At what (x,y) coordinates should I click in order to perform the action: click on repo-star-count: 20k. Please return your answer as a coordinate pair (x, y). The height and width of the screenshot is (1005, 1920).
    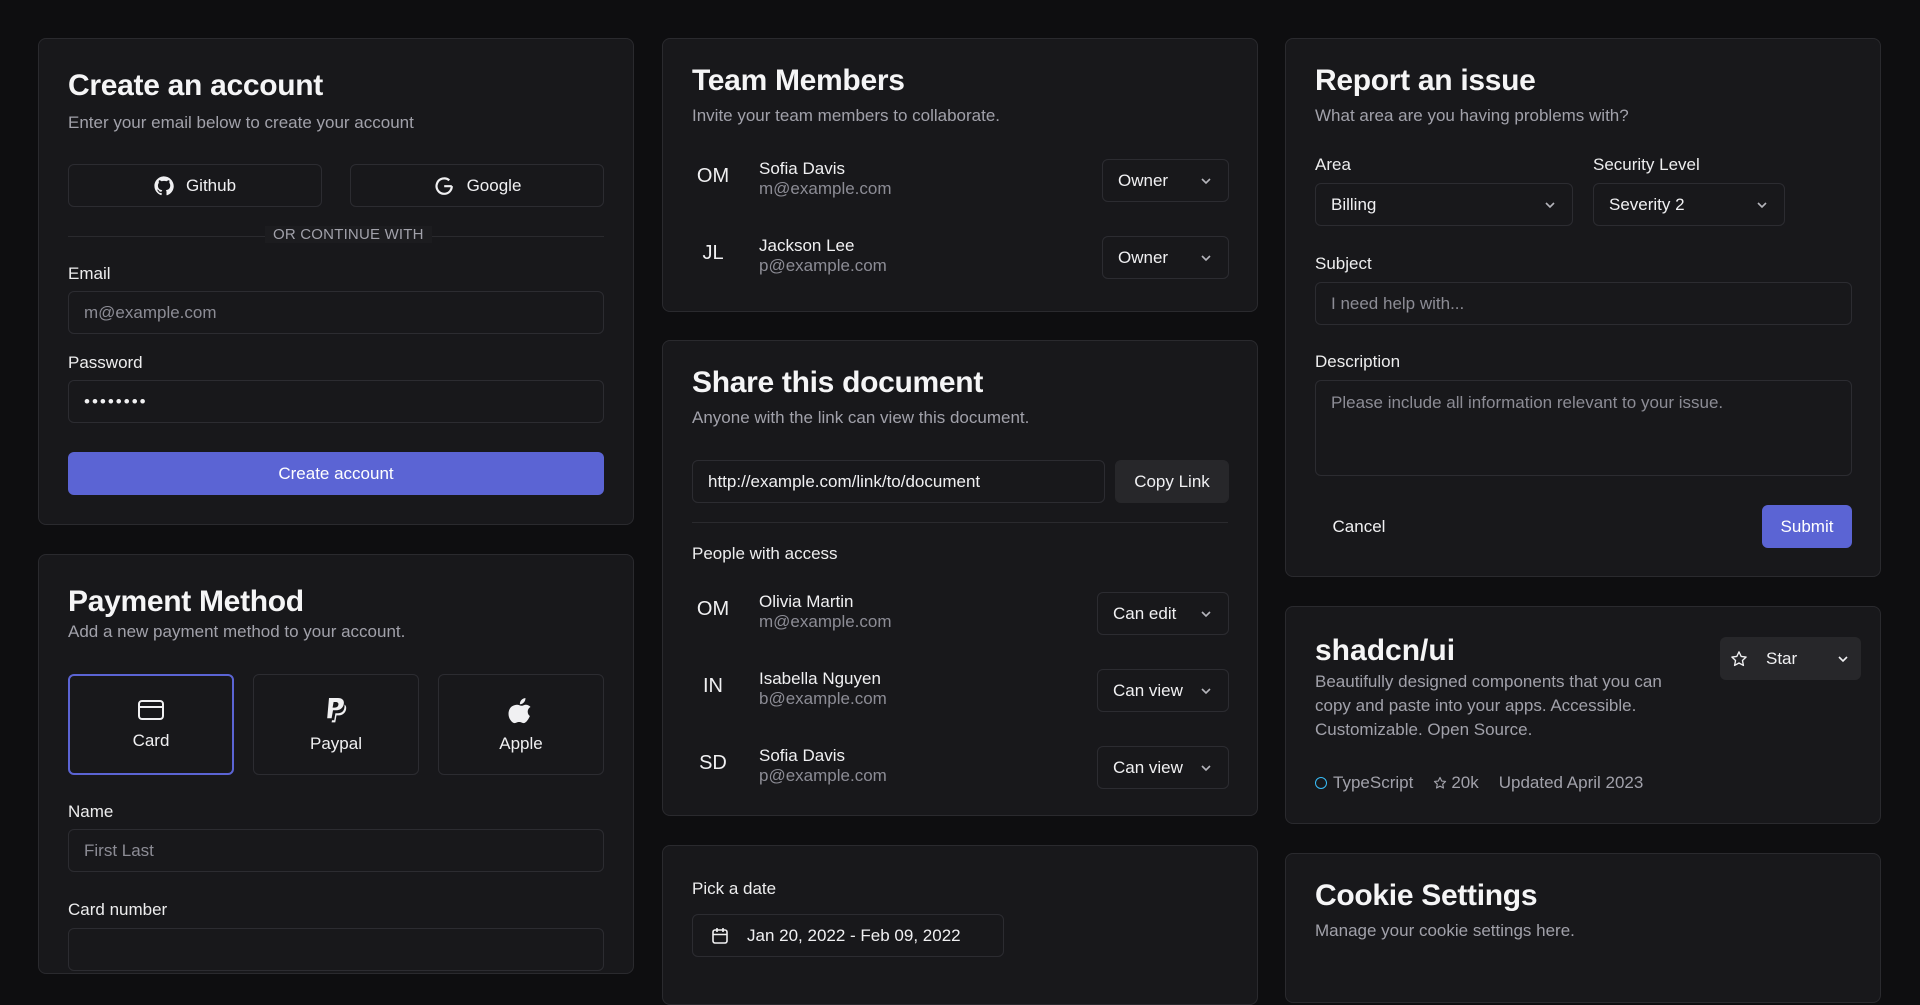
    Looking at the image, I should click on (1465, 782).